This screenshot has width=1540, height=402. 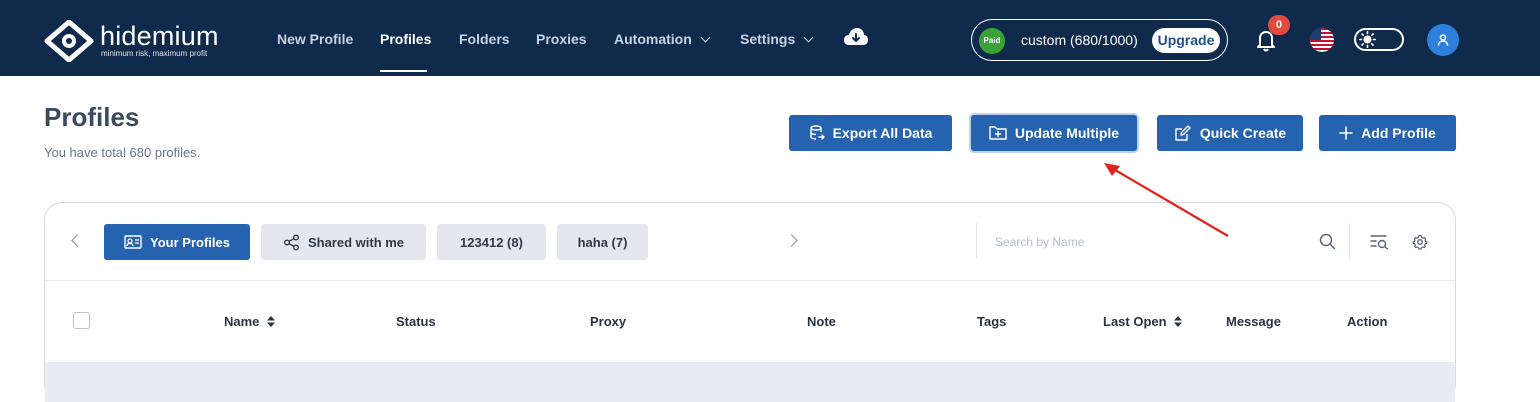 What do you see at coordinates (81, 320) in the screenshot?
I see `select-all-checkbox` at bounding box center [81, 320].